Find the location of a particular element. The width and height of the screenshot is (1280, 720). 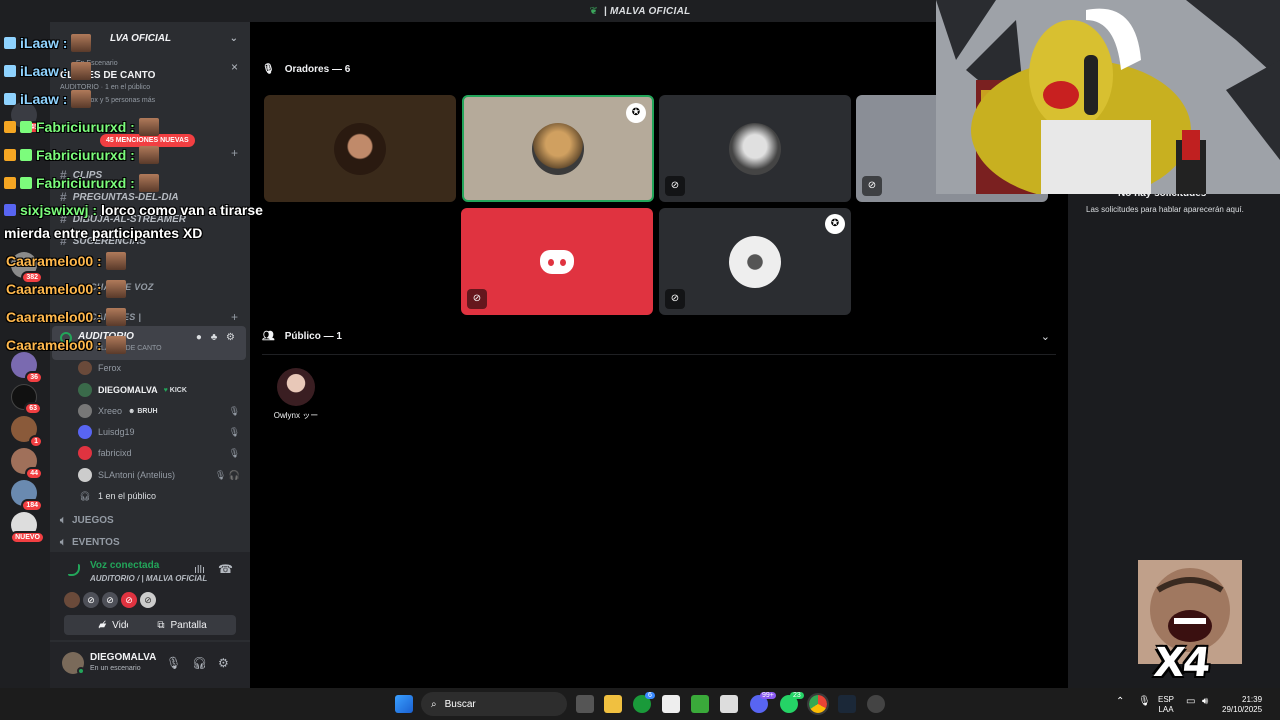

server-icon: 63 is located at coordinates (26, 399).